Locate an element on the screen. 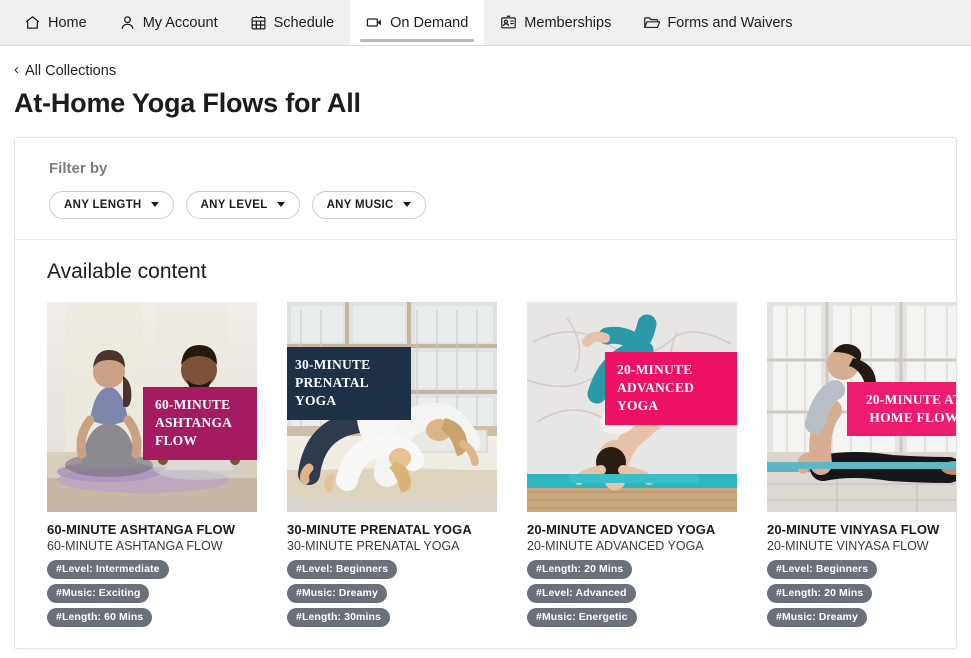  breadcrumb: ‹ All Collections is located at coordinates (65, 70).